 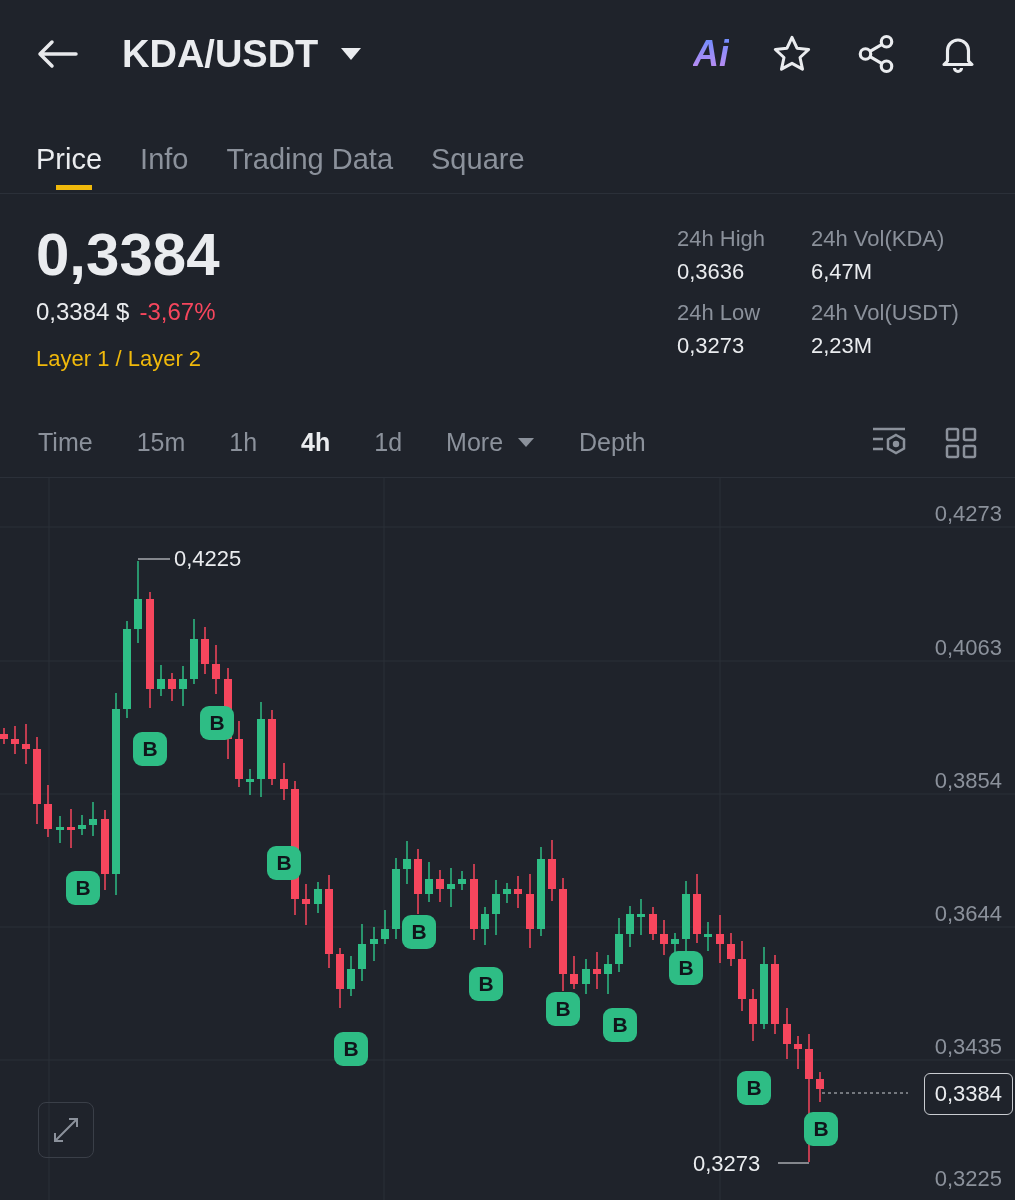 What do you see at coordinates (968, 1047) in the screenshot?
I see `price-axis-label: 0,3435` at bounding box center [968, 1047].